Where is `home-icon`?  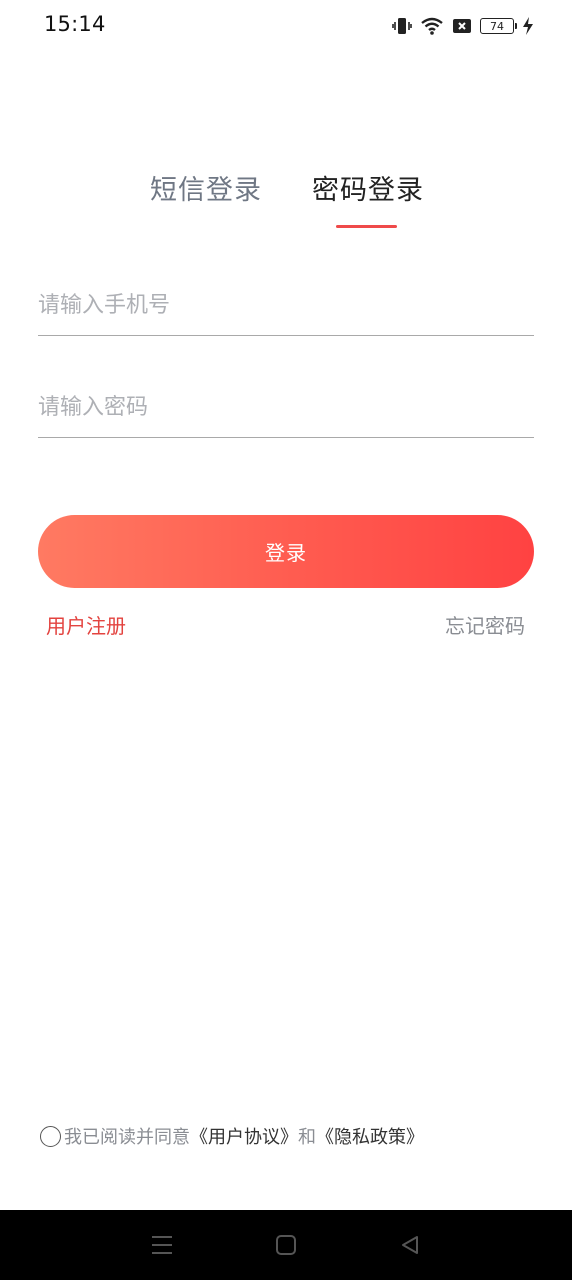
home-icon is located at coordinates (286, 1245).